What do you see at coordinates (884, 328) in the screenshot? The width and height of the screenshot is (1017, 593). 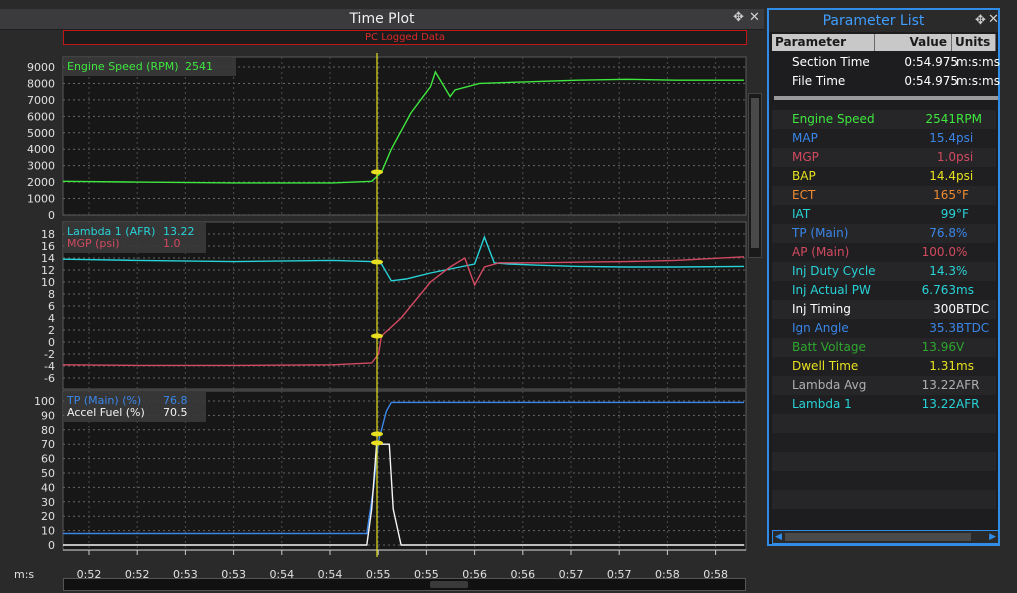 I see `parameter-row: Ign Angle 35.3 BTDC` at bounding box center [884, 328].